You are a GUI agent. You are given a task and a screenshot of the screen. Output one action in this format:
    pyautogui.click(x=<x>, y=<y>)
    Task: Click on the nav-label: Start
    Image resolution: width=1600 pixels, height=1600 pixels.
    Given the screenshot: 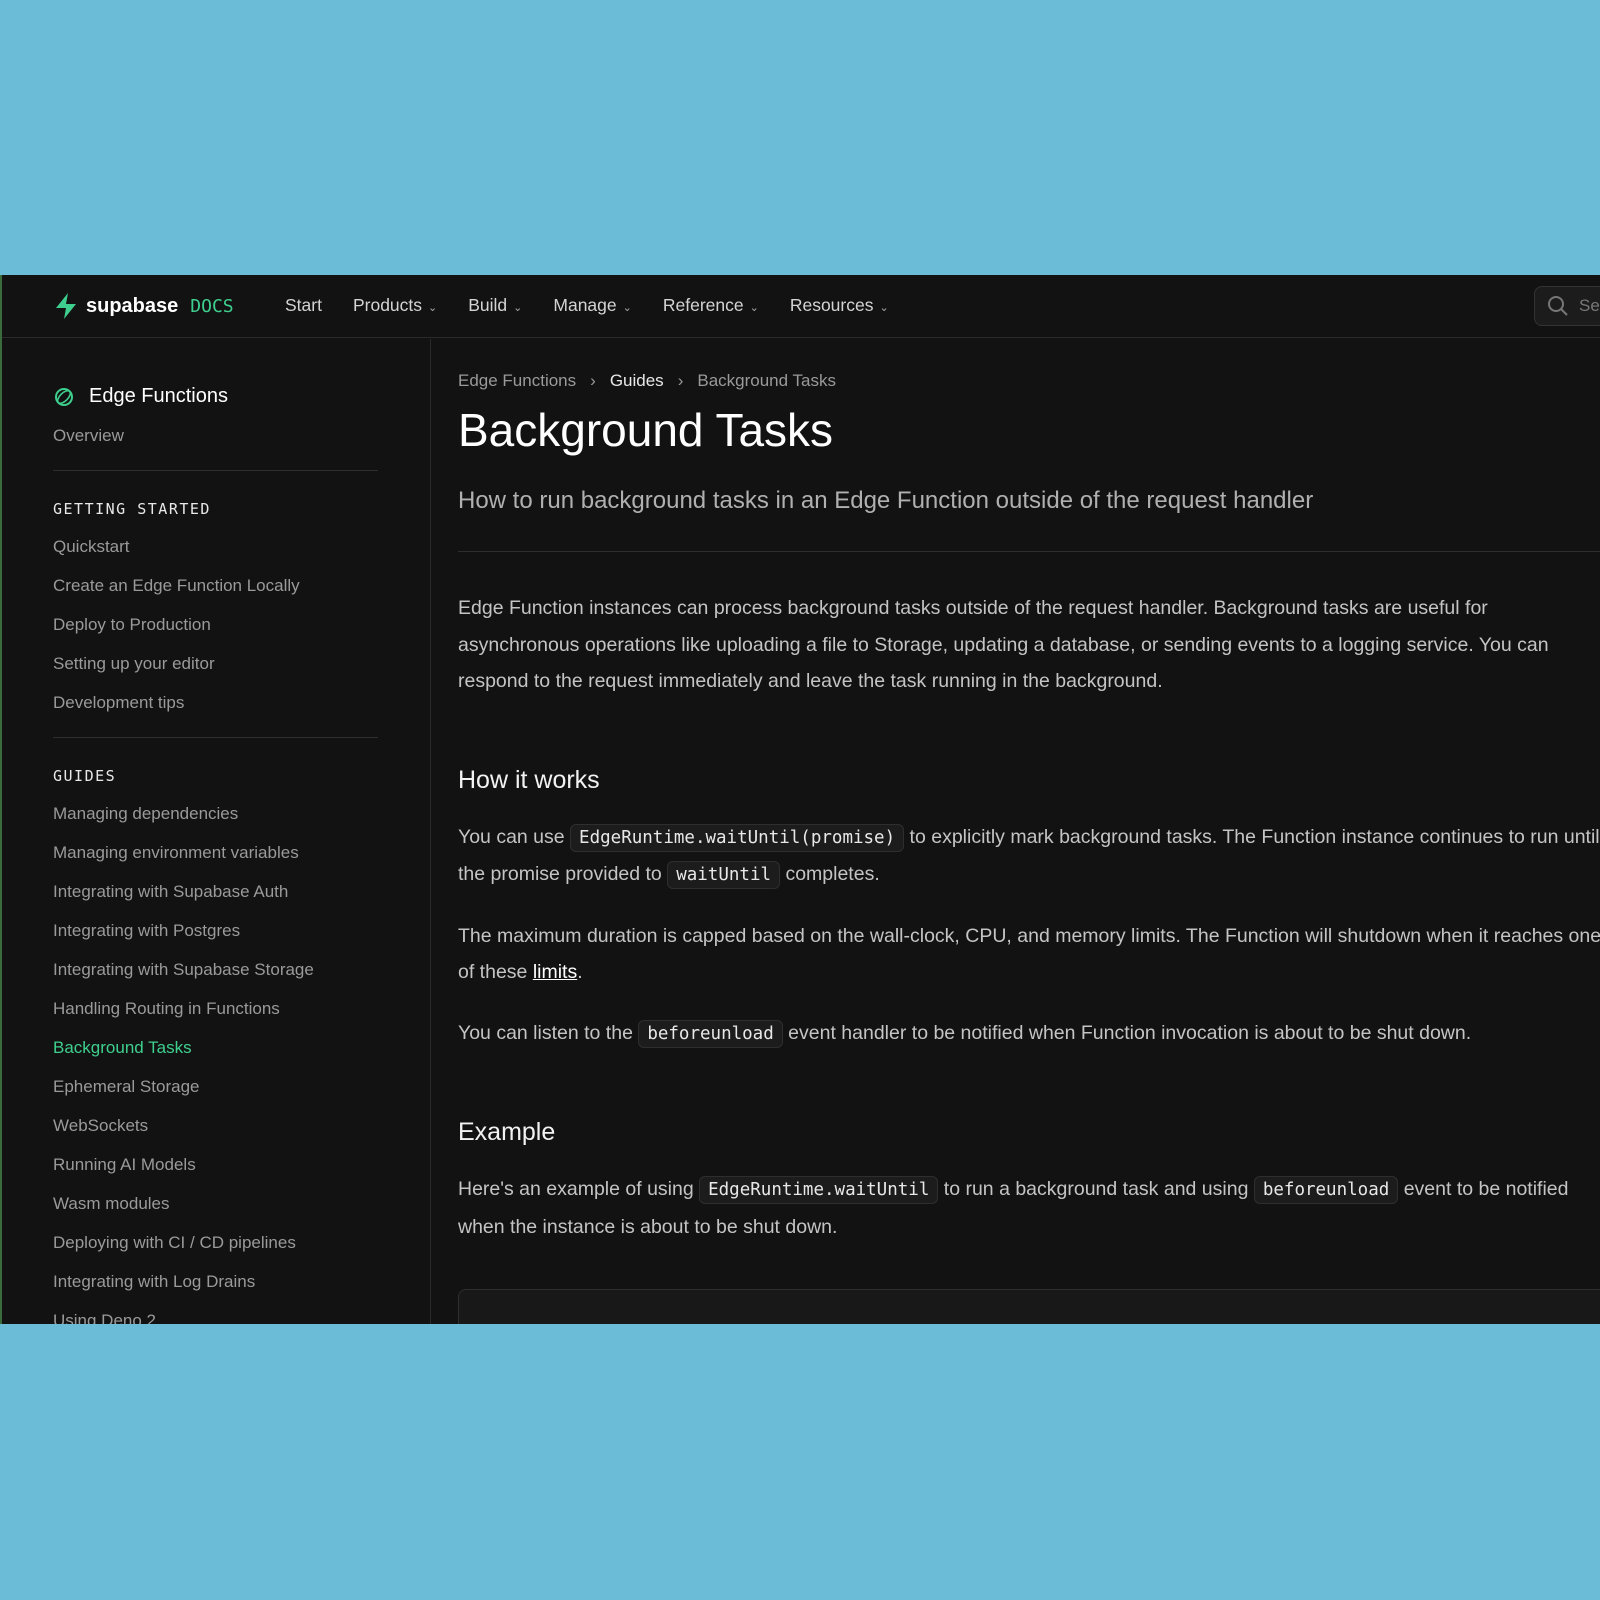 What is the action you would take?
    pyautogui.click(x=303, y=305)
    